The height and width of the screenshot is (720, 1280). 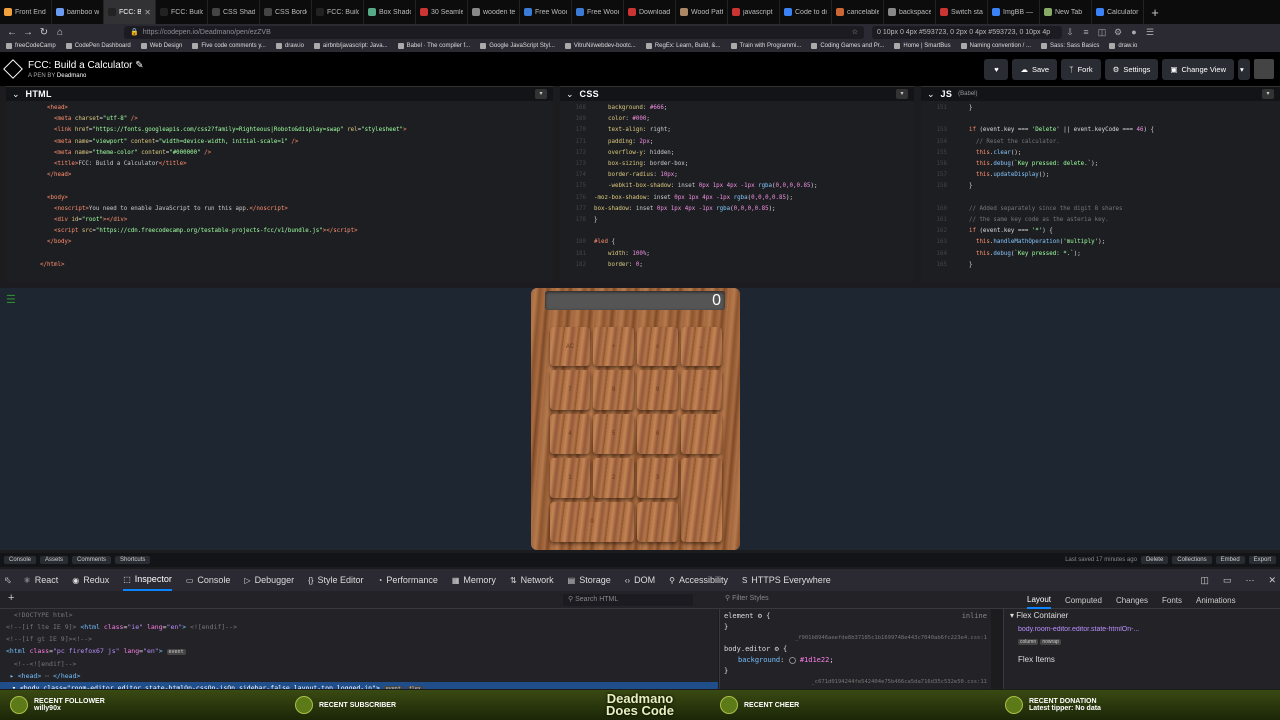 I want to click on account-icon: ●, so click(x=1134, y=32).